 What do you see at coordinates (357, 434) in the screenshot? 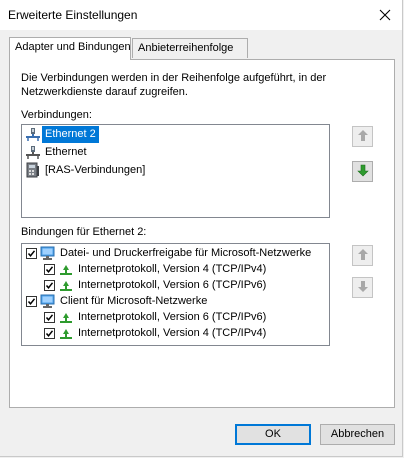
I see `cancel-button: Abbrechen` at bounding box center [357, 434].